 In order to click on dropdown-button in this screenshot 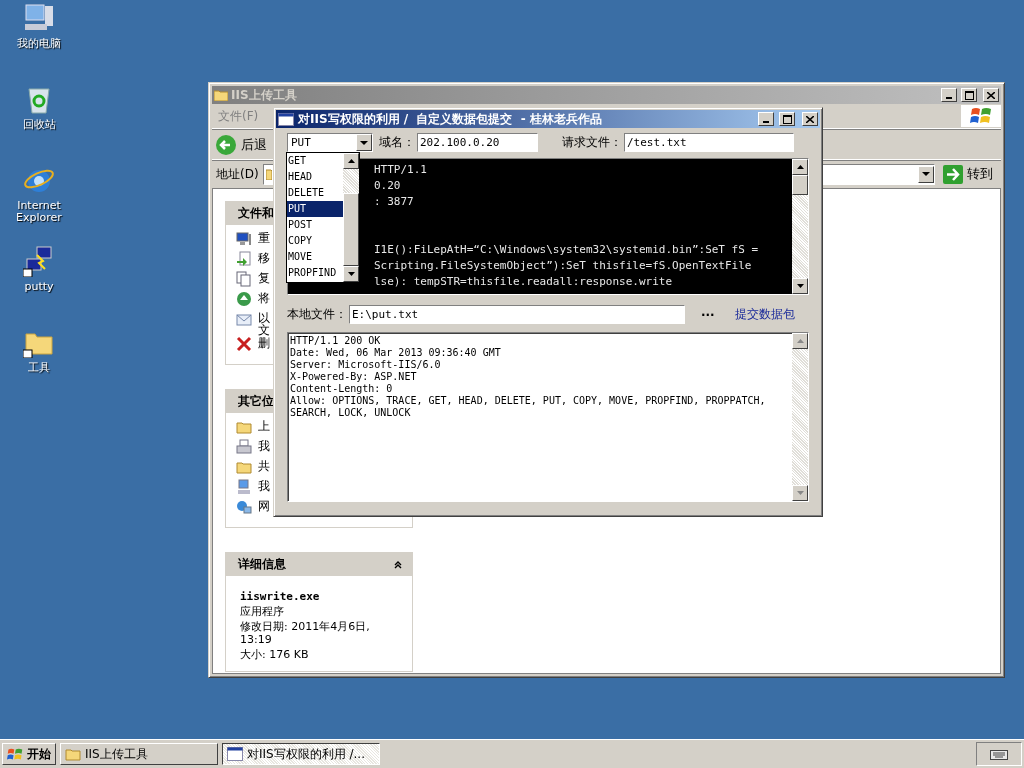, I will do `click(926, 174)`.